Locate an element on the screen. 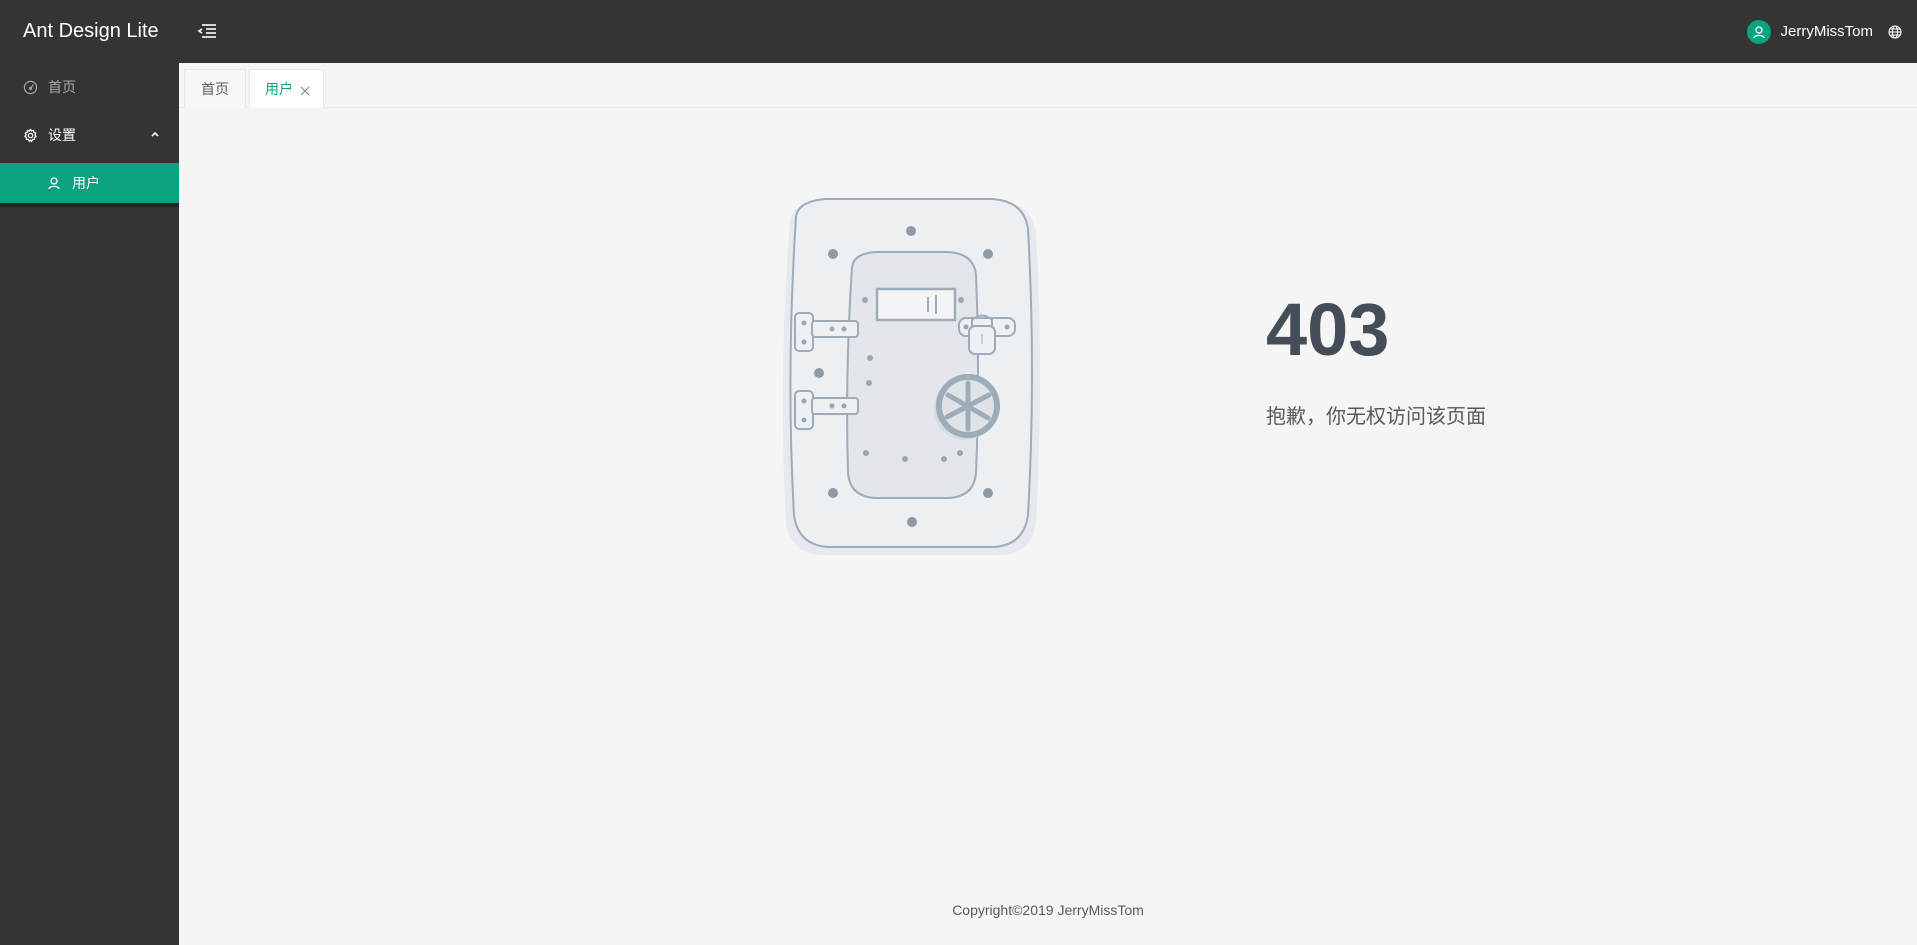  app-logo-title: Ant Design Lite is located at coordinates (91, 31).